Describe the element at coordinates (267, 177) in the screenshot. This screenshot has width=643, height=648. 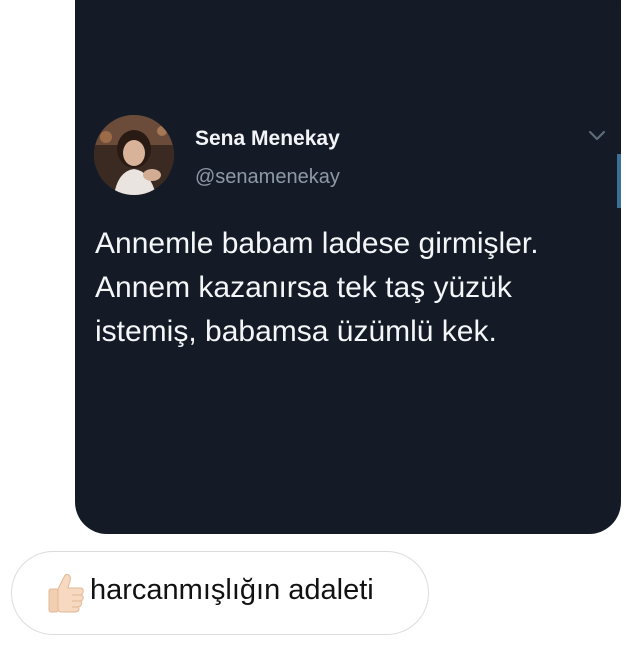
I see `user-handle: @senamenekay` at that location.